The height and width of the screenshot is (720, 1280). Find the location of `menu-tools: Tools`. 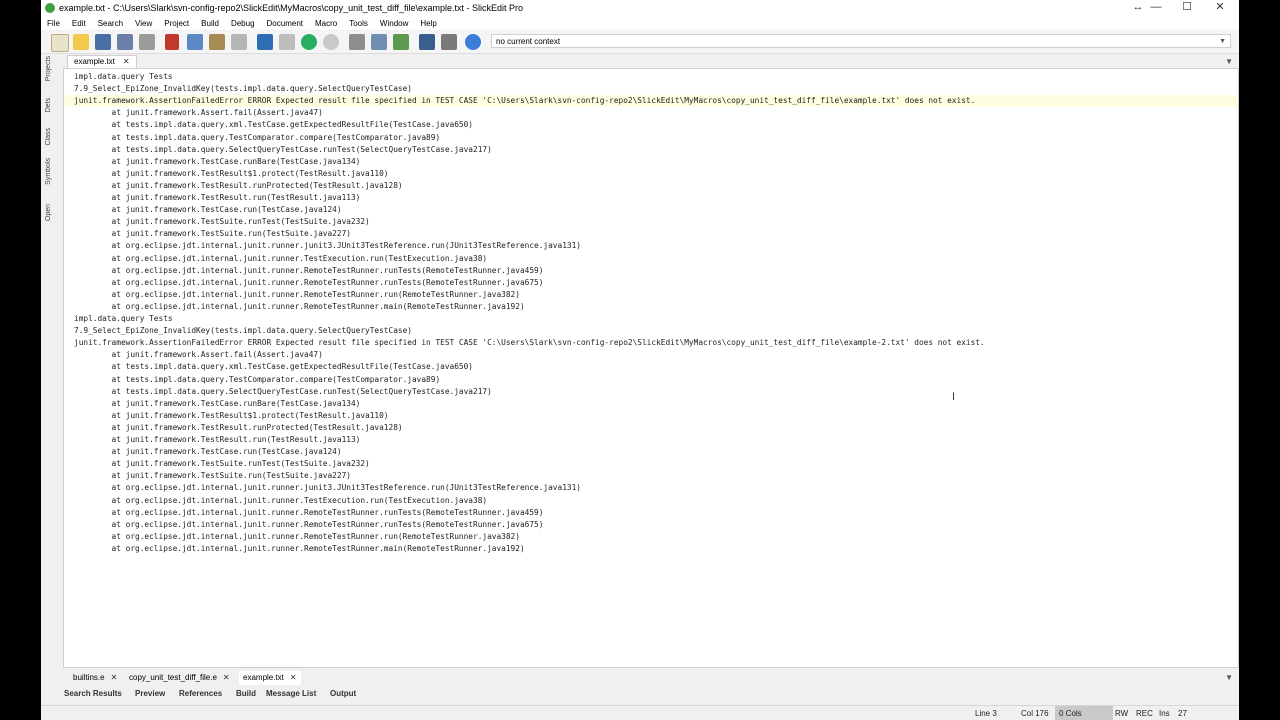

menu-tools: Tools is located at coordinates (358, 23).